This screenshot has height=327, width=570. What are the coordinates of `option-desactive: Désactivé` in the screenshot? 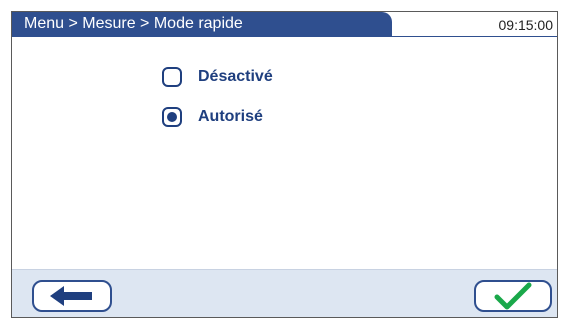 It's located at (217, 77).